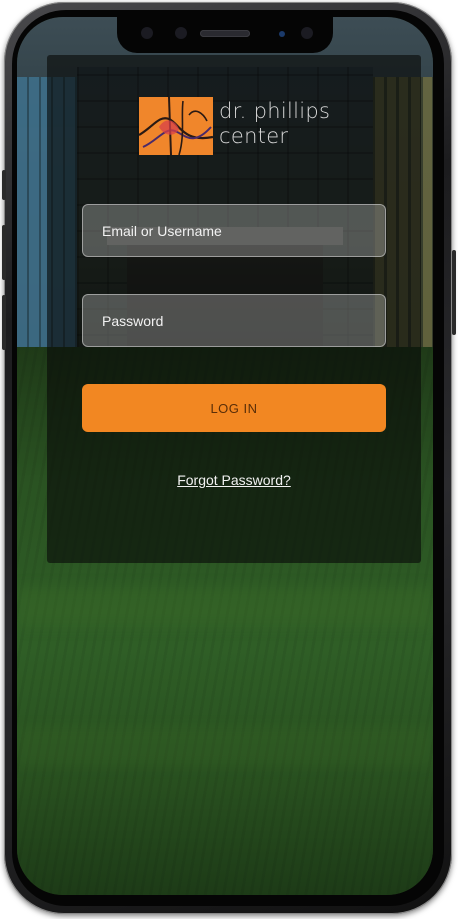 Image resolution: width=458 pixels, height=919 pixels. What do you see at coordinates (234, 480) in the screenshot?
I see `forgot-password-link: Forgot Password?` at bounding box center [234, 480].